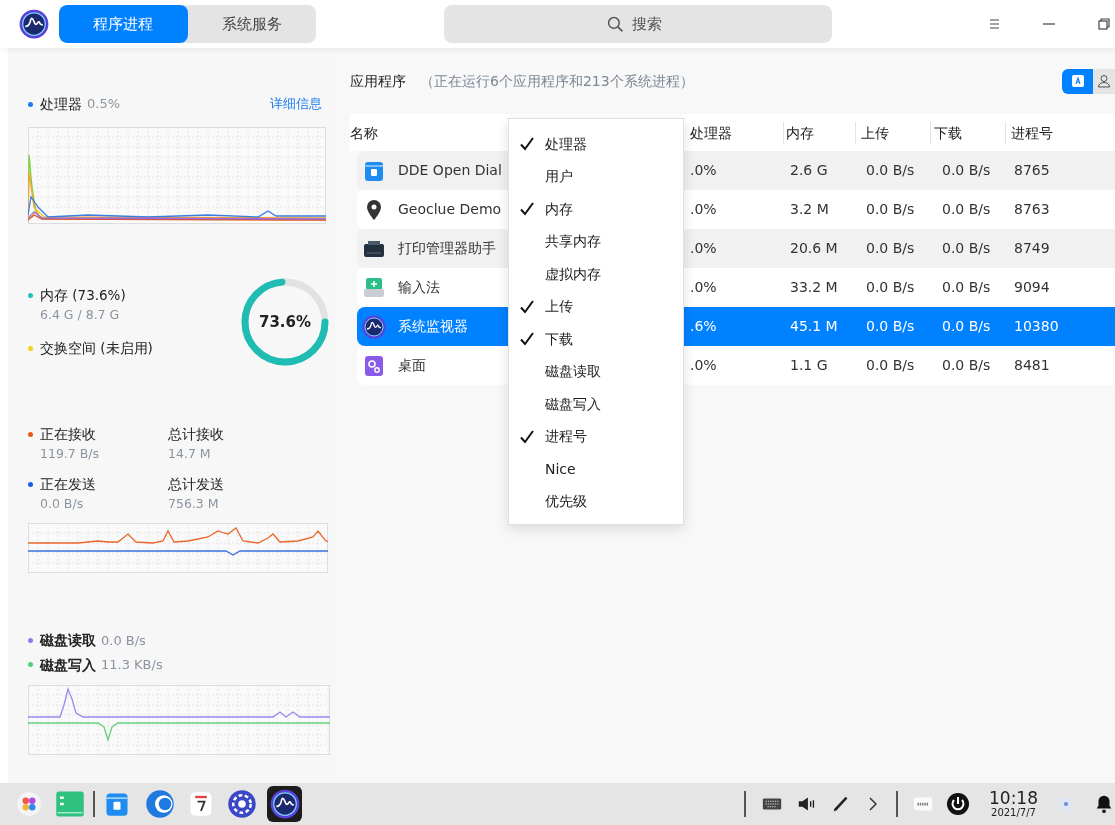  What do you see at coordinates (104, 104) in the screenshot?
I see `cpu-value: 0.5%` at bounding box center [104, 104].